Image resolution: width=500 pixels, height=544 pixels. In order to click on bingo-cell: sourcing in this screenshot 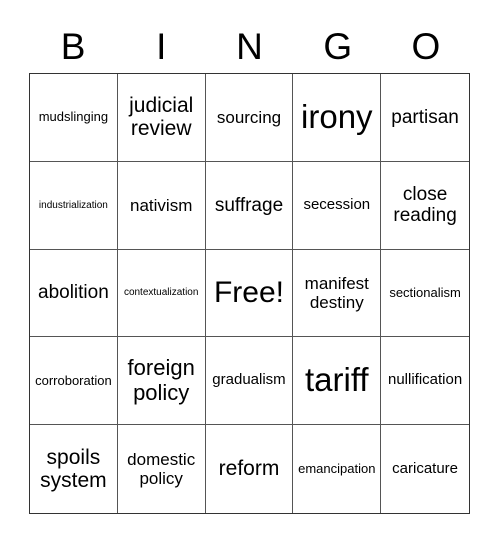, I will do `click(249, 118)`.